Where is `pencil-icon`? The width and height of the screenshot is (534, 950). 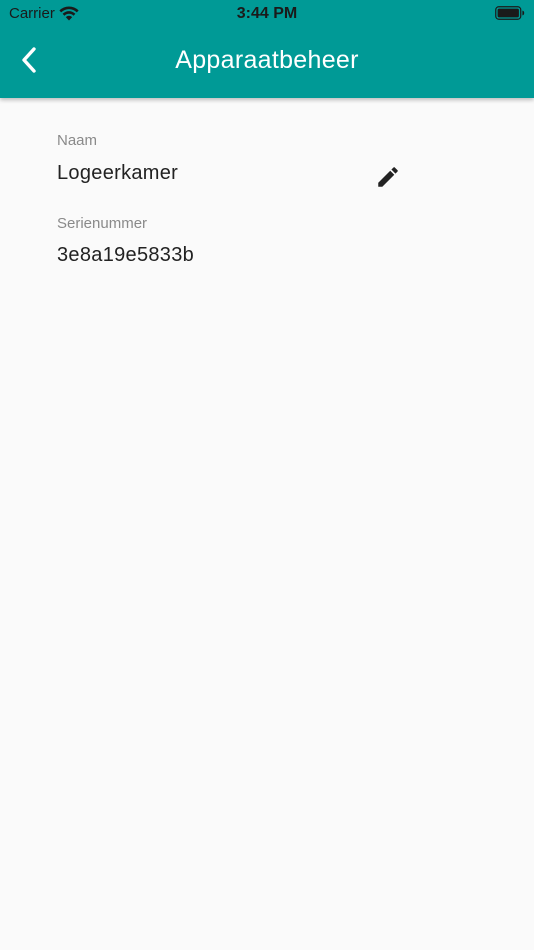
pencil-icon is located at coordinates (388, 179).